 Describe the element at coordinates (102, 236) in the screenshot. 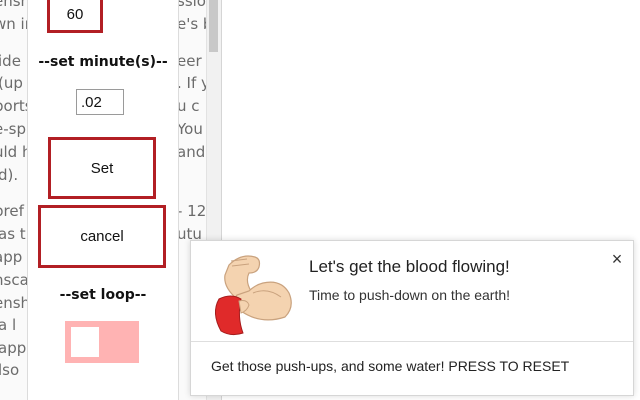

I see `cancel-button: cancel` at that location.